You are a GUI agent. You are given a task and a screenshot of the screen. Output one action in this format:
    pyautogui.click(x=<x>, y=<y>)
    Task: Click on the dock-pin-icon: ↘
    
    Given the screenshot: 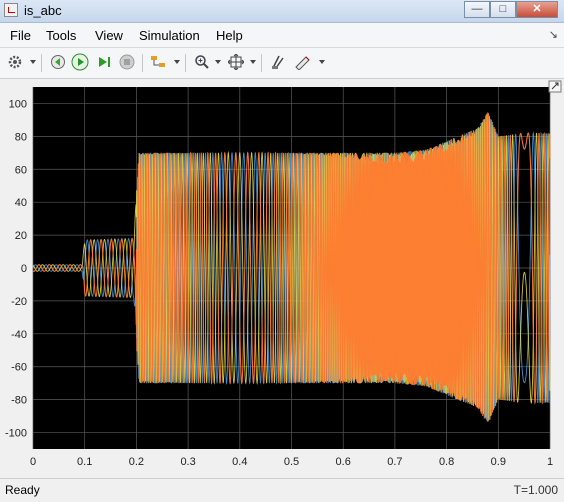 What is the action you would take?
    pyautogui.click(x=553, y=34)
    